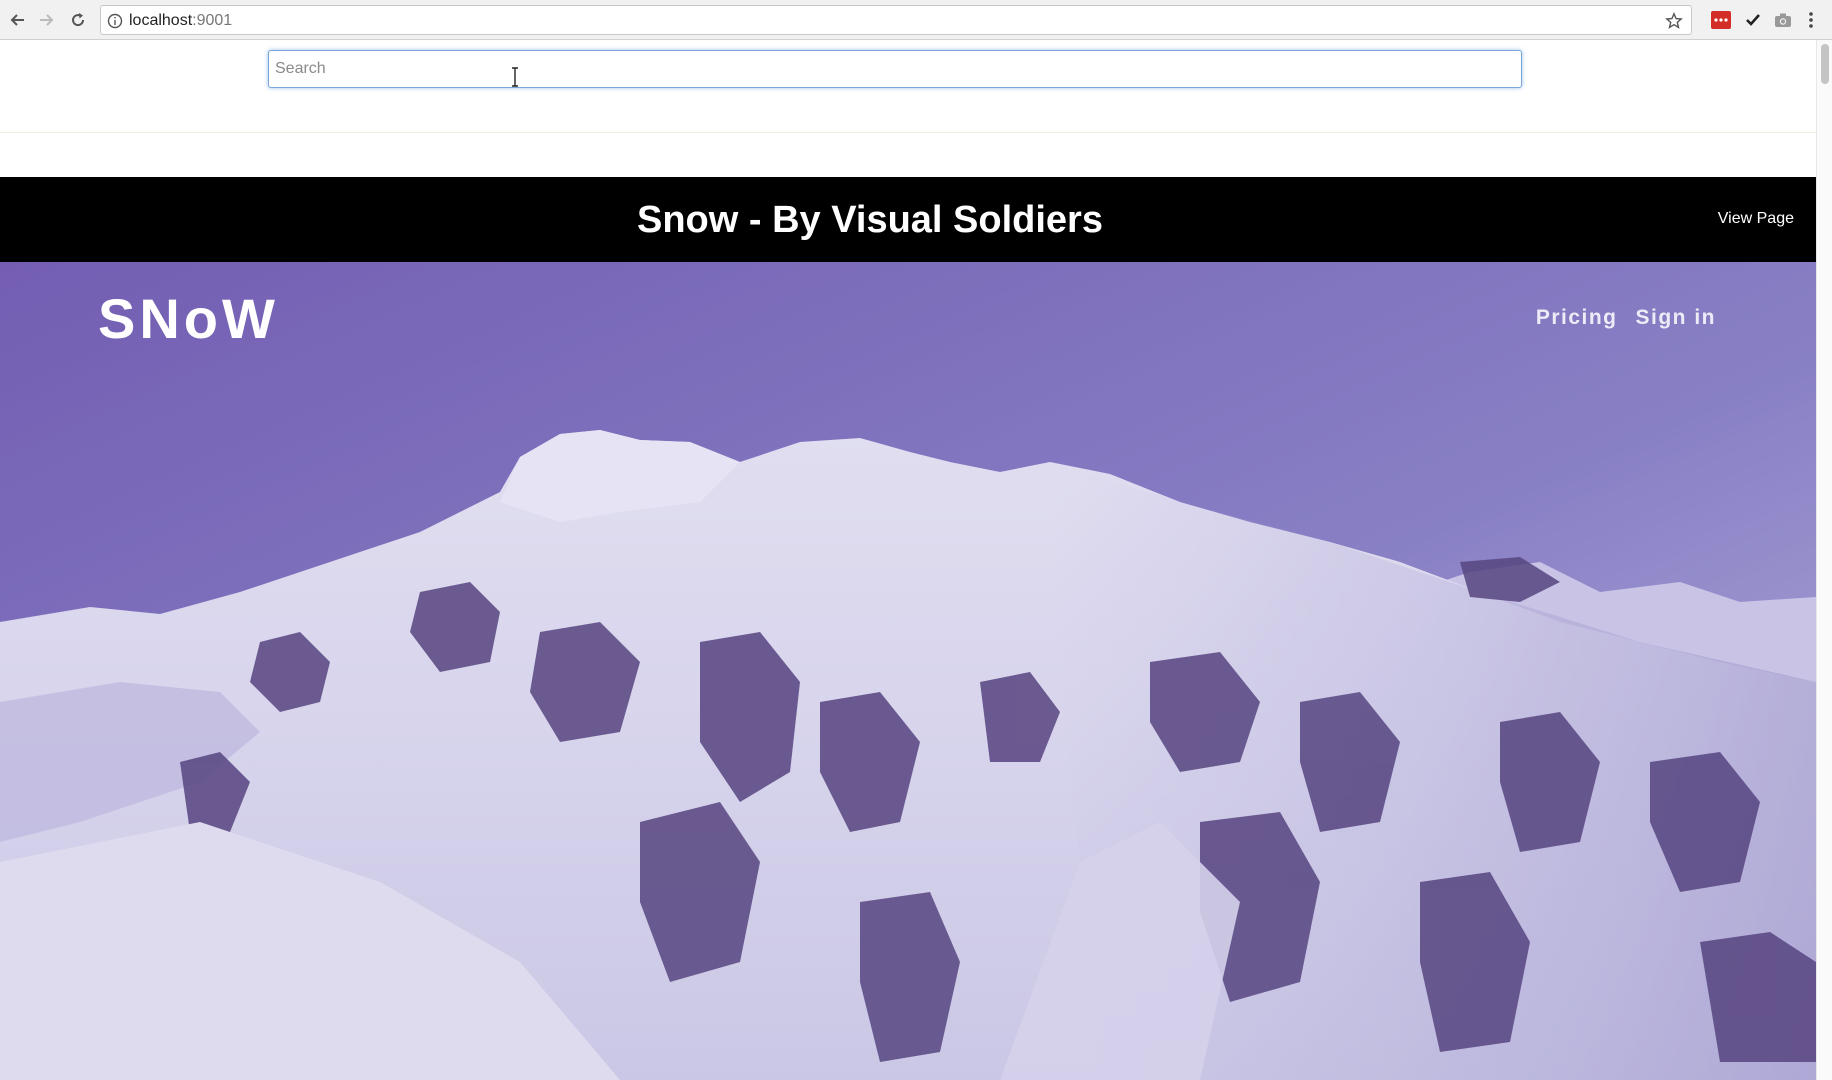 This screenshot has width=1832, height=1080. What do you see at coordinates (870, 220) in the screenshot?
I see `preview-title: Snow - By Visual Soldiers` at bounding box center [870, 220].